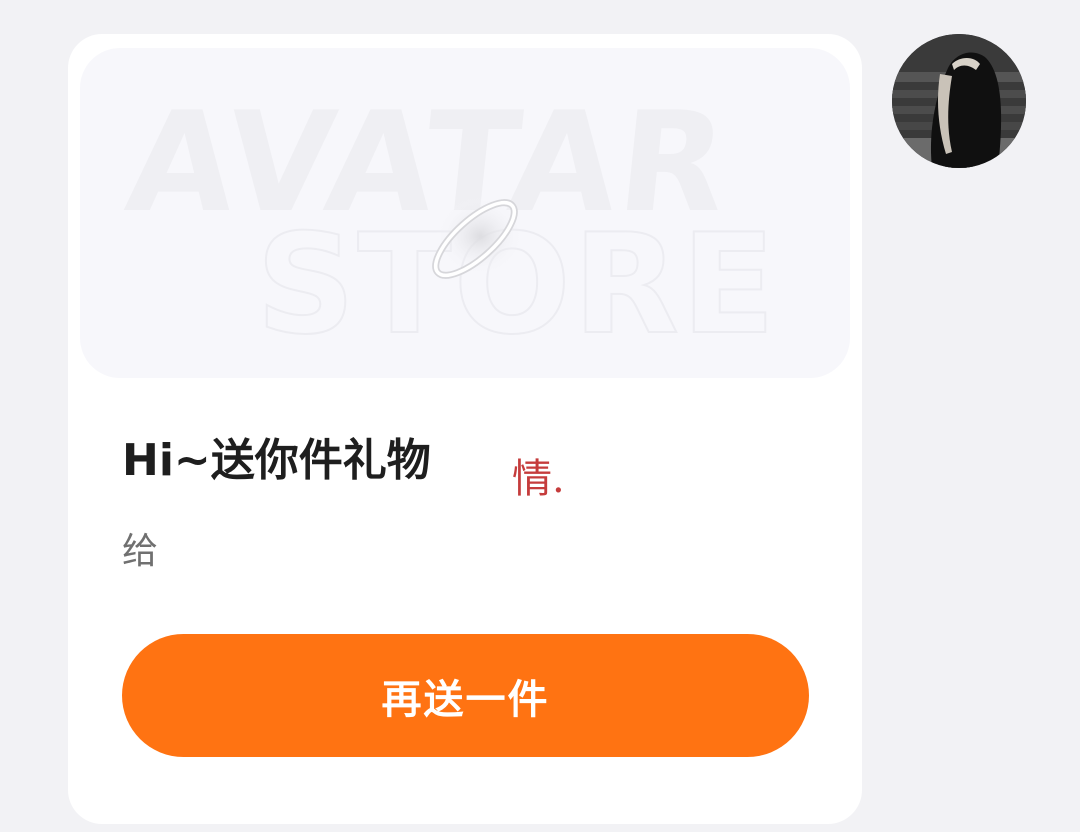  What do you see at coordinates (465, 695) in the screenshot?
I see `send-again-button: 再送一件` at bounding box center [465, 695].